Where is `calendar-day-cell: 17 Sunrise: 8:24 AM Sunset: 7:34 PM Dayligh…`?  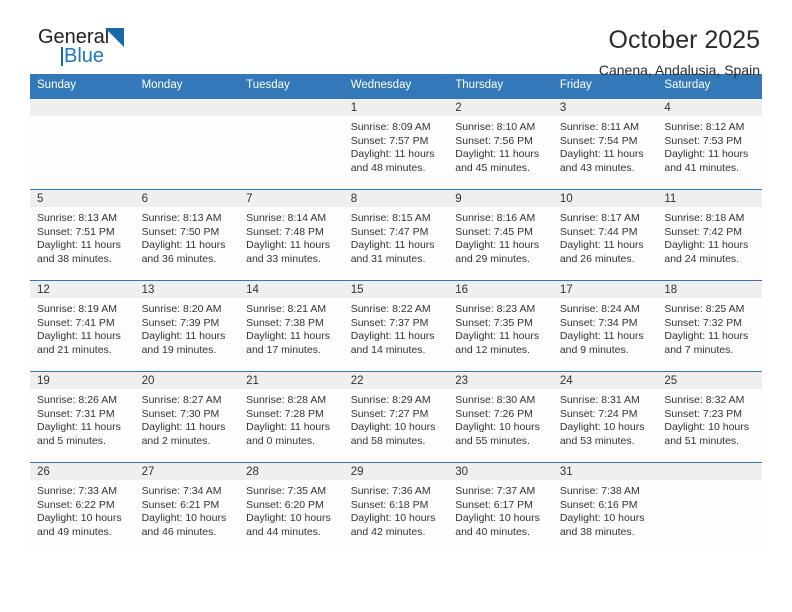
calendar-day-cell: 17 Sunrise: 8:24 AM Sunset: 7:34 PM Dayligh… is located at coordinates (605, 326).